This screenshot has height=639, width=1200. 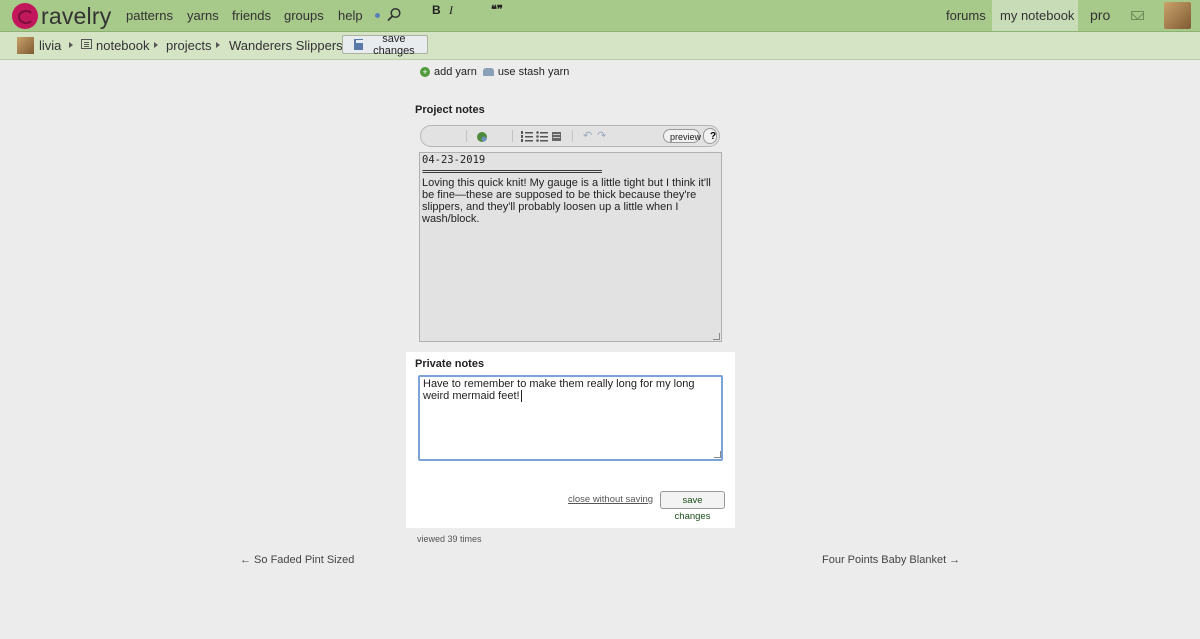 I want to click on nav-my-notebook: my notebook, so click(x=1037, y=15).